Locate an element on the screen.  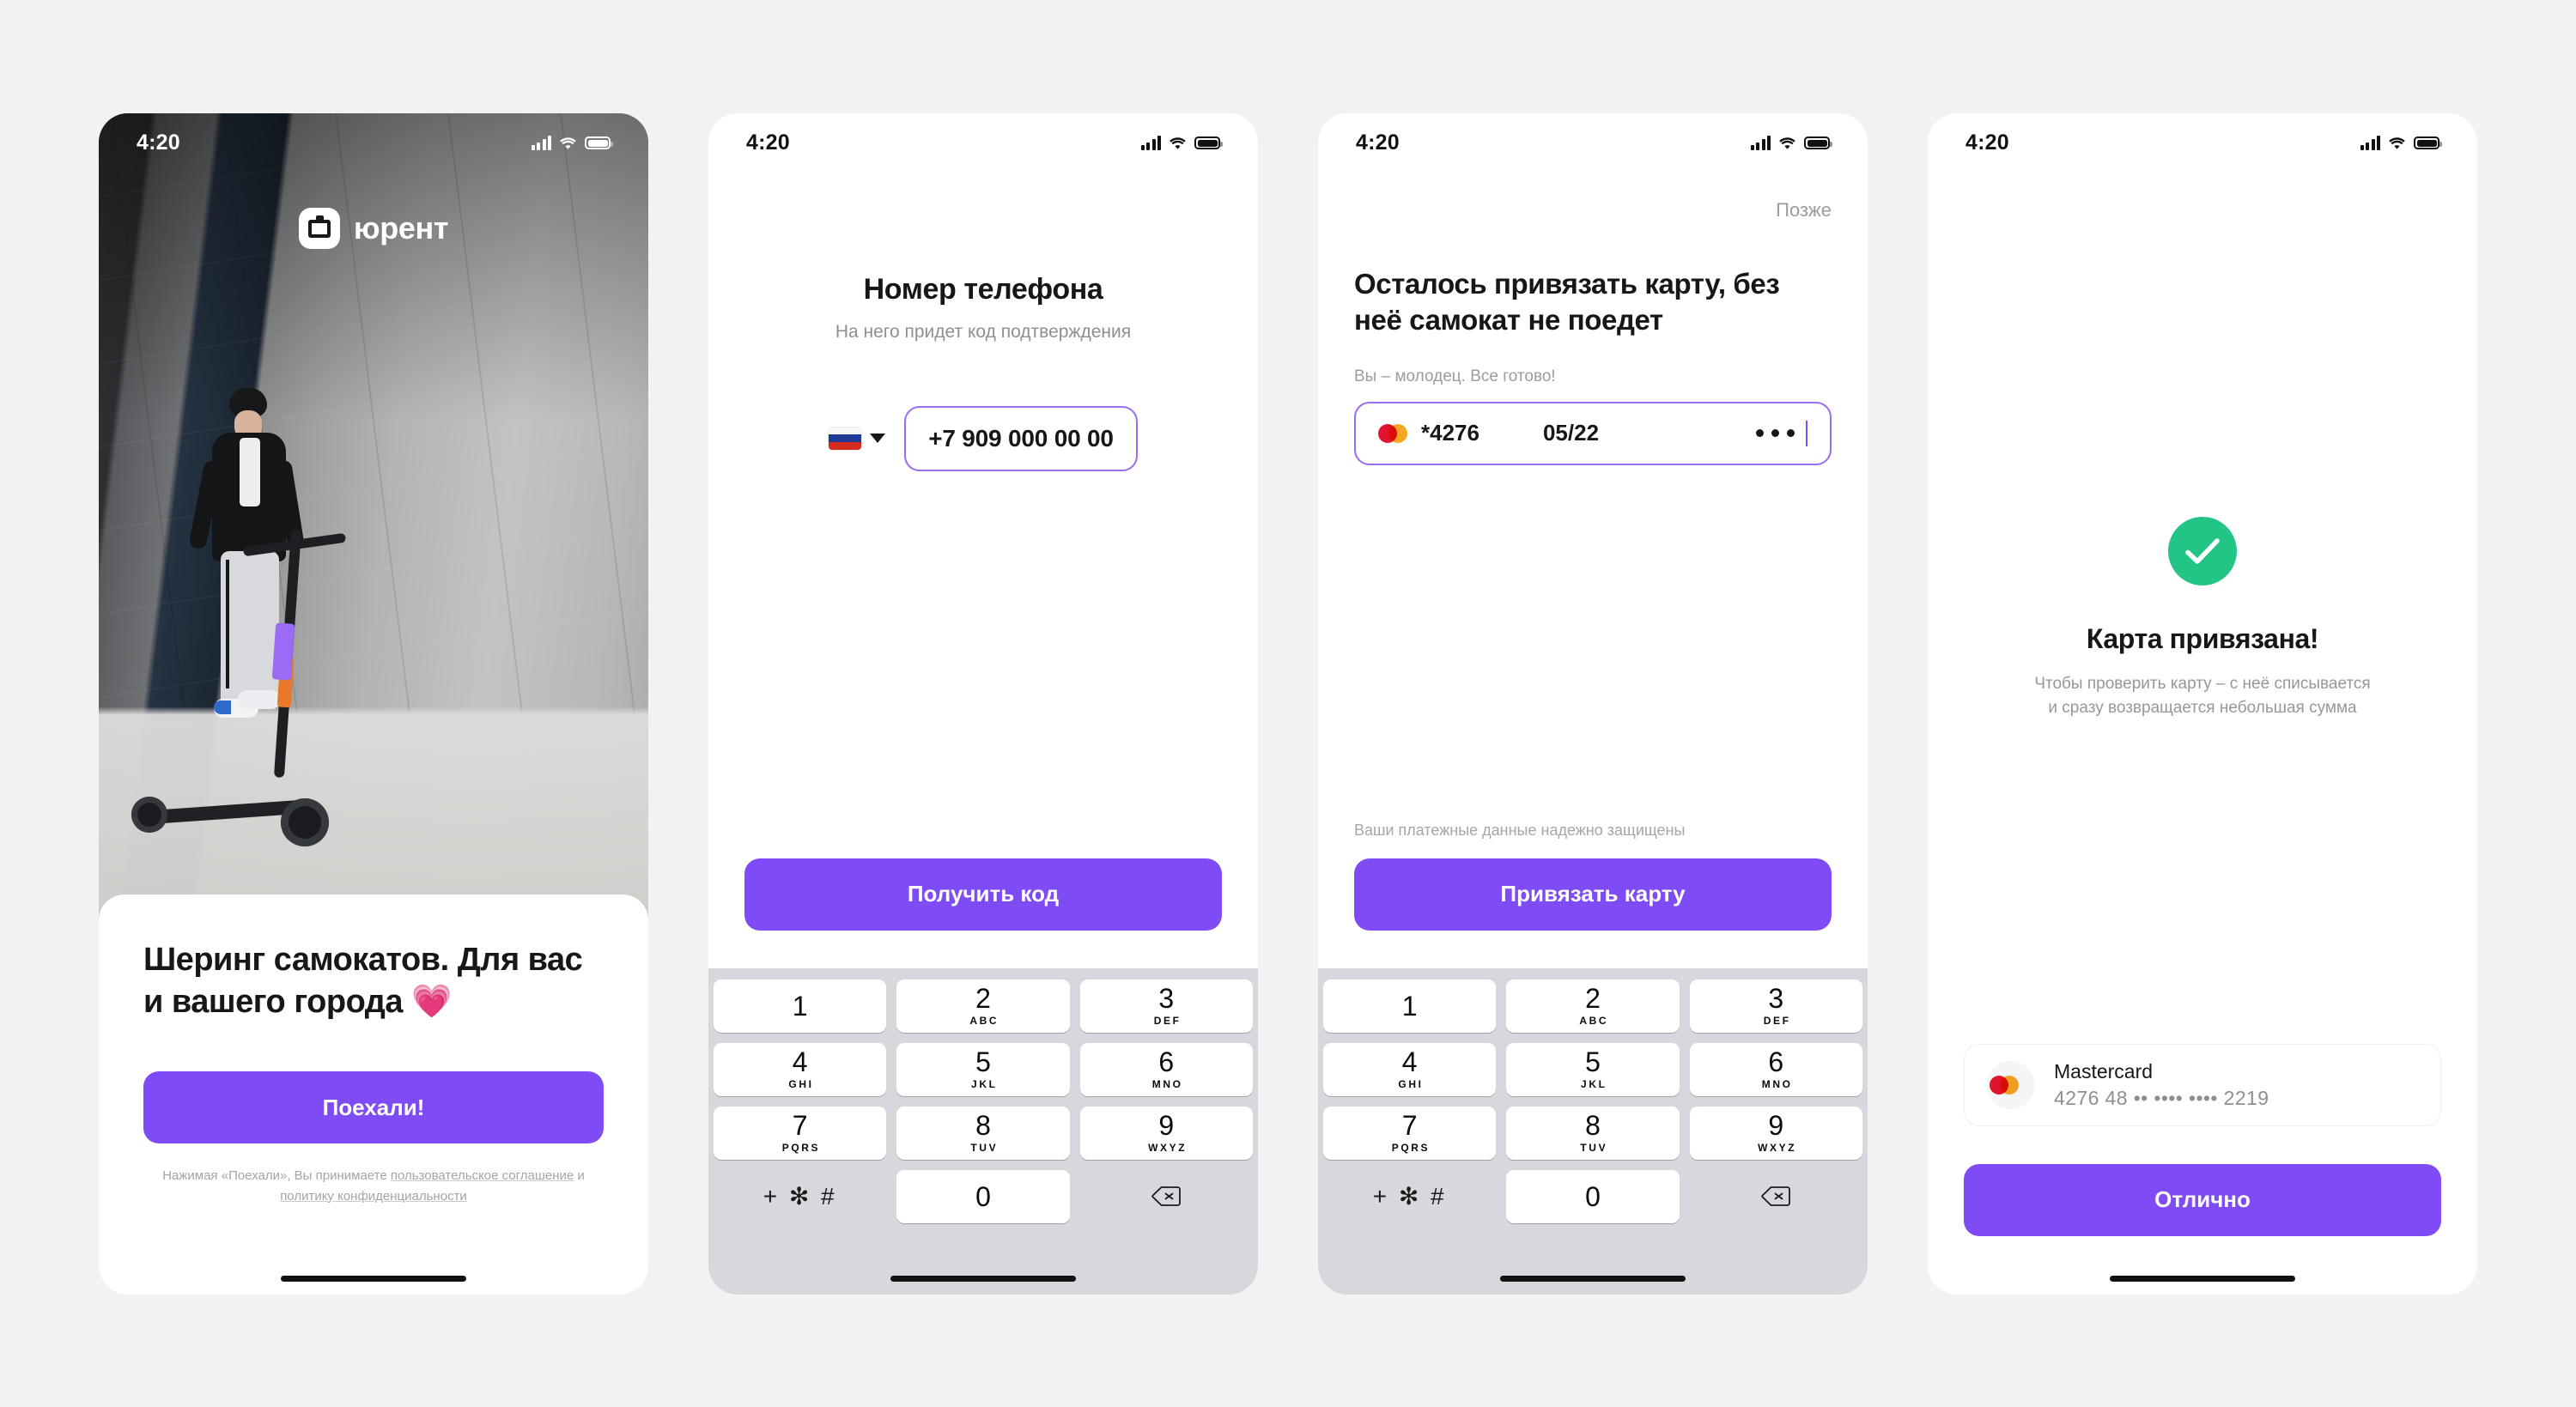
country-selector is located at coordinates (857, 438).